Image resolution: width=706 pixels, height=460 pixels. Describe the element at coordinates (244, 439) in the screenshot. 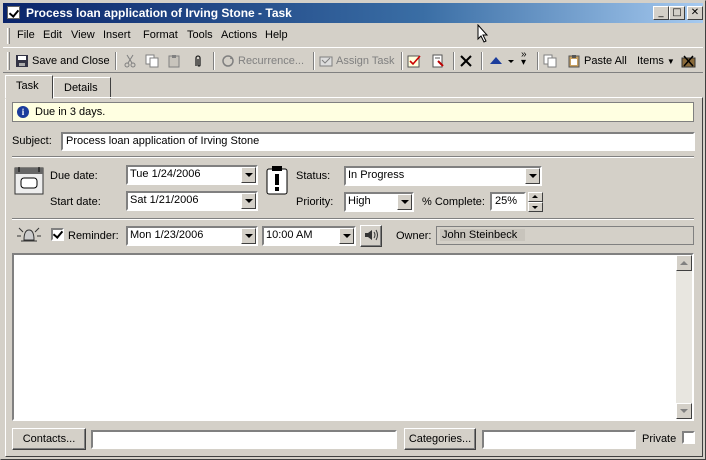

I see `contacts-field` at that location.